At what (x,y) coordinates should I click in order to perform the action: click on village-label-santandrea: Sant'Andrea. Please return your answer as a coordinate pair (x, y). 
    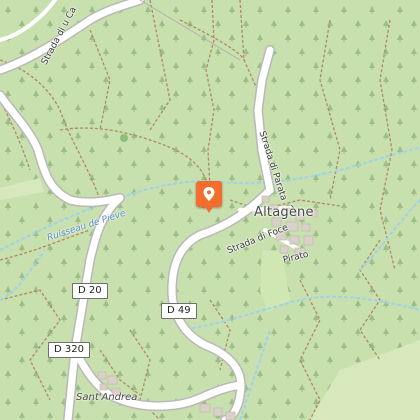
    Looking at the image, I should click on (107, 397).